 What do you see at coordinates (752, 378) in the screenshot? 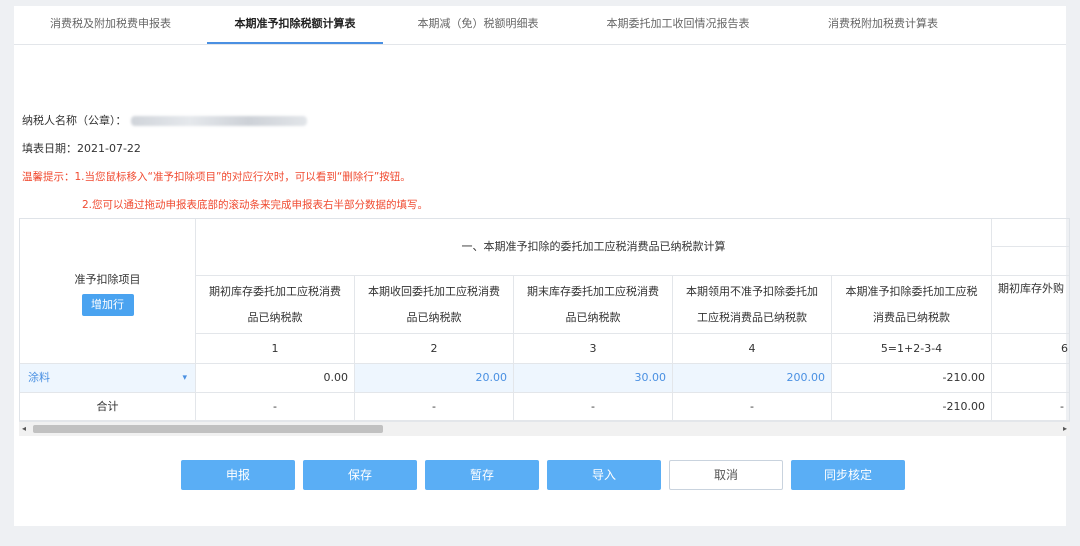
I see `row1-col4-input: 200.00` at bounding box center [752, 378].